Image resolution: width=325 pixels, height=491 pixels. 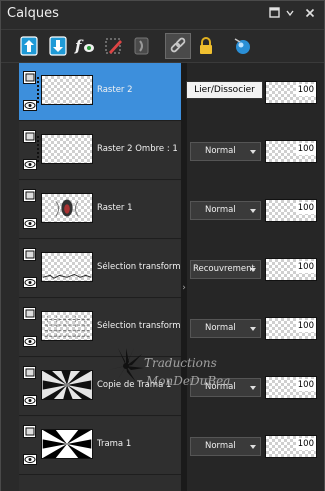 What do you see at coordinates (290, 14) in the screenshot?
I see `dropdown-arrow-icon` at bounding box center [290, 14].